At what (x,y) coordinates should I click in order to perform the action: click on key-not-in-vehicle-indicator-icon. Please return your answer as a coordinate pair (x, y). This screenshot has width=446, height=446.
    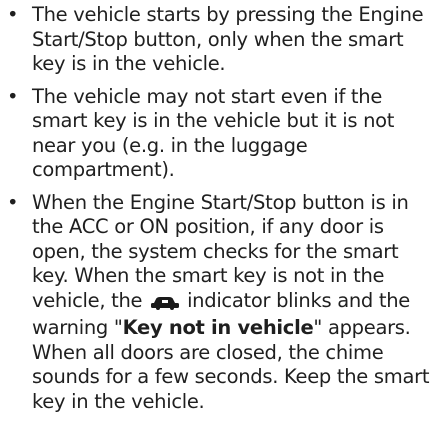
    Looking at the image, I should click on (165, 304).